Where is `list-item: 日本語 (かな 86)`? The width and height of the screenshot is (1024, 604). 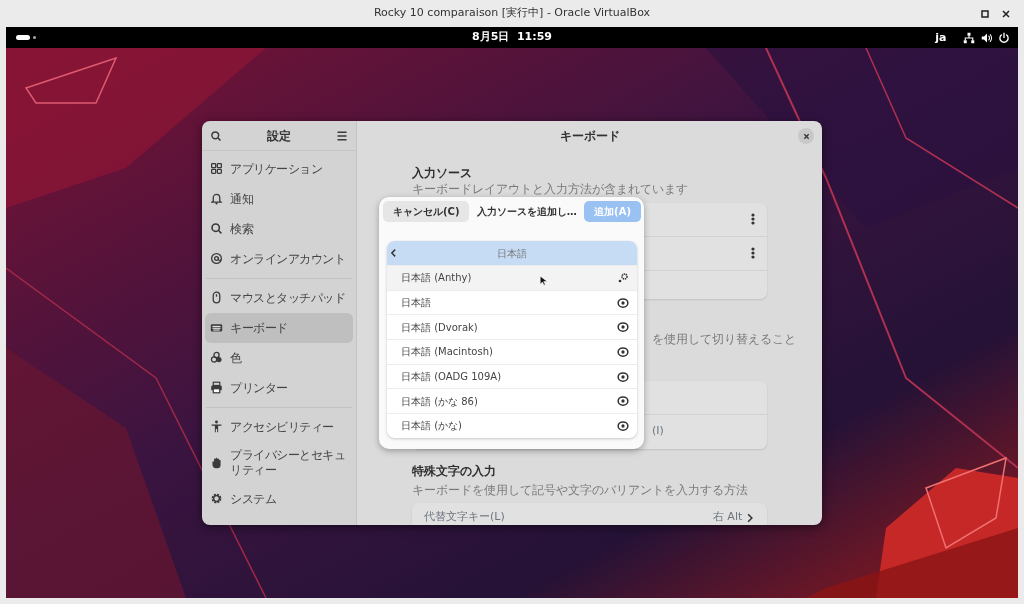 list-item: 日本語 (かな 86) is located at coordinates (512, 401).